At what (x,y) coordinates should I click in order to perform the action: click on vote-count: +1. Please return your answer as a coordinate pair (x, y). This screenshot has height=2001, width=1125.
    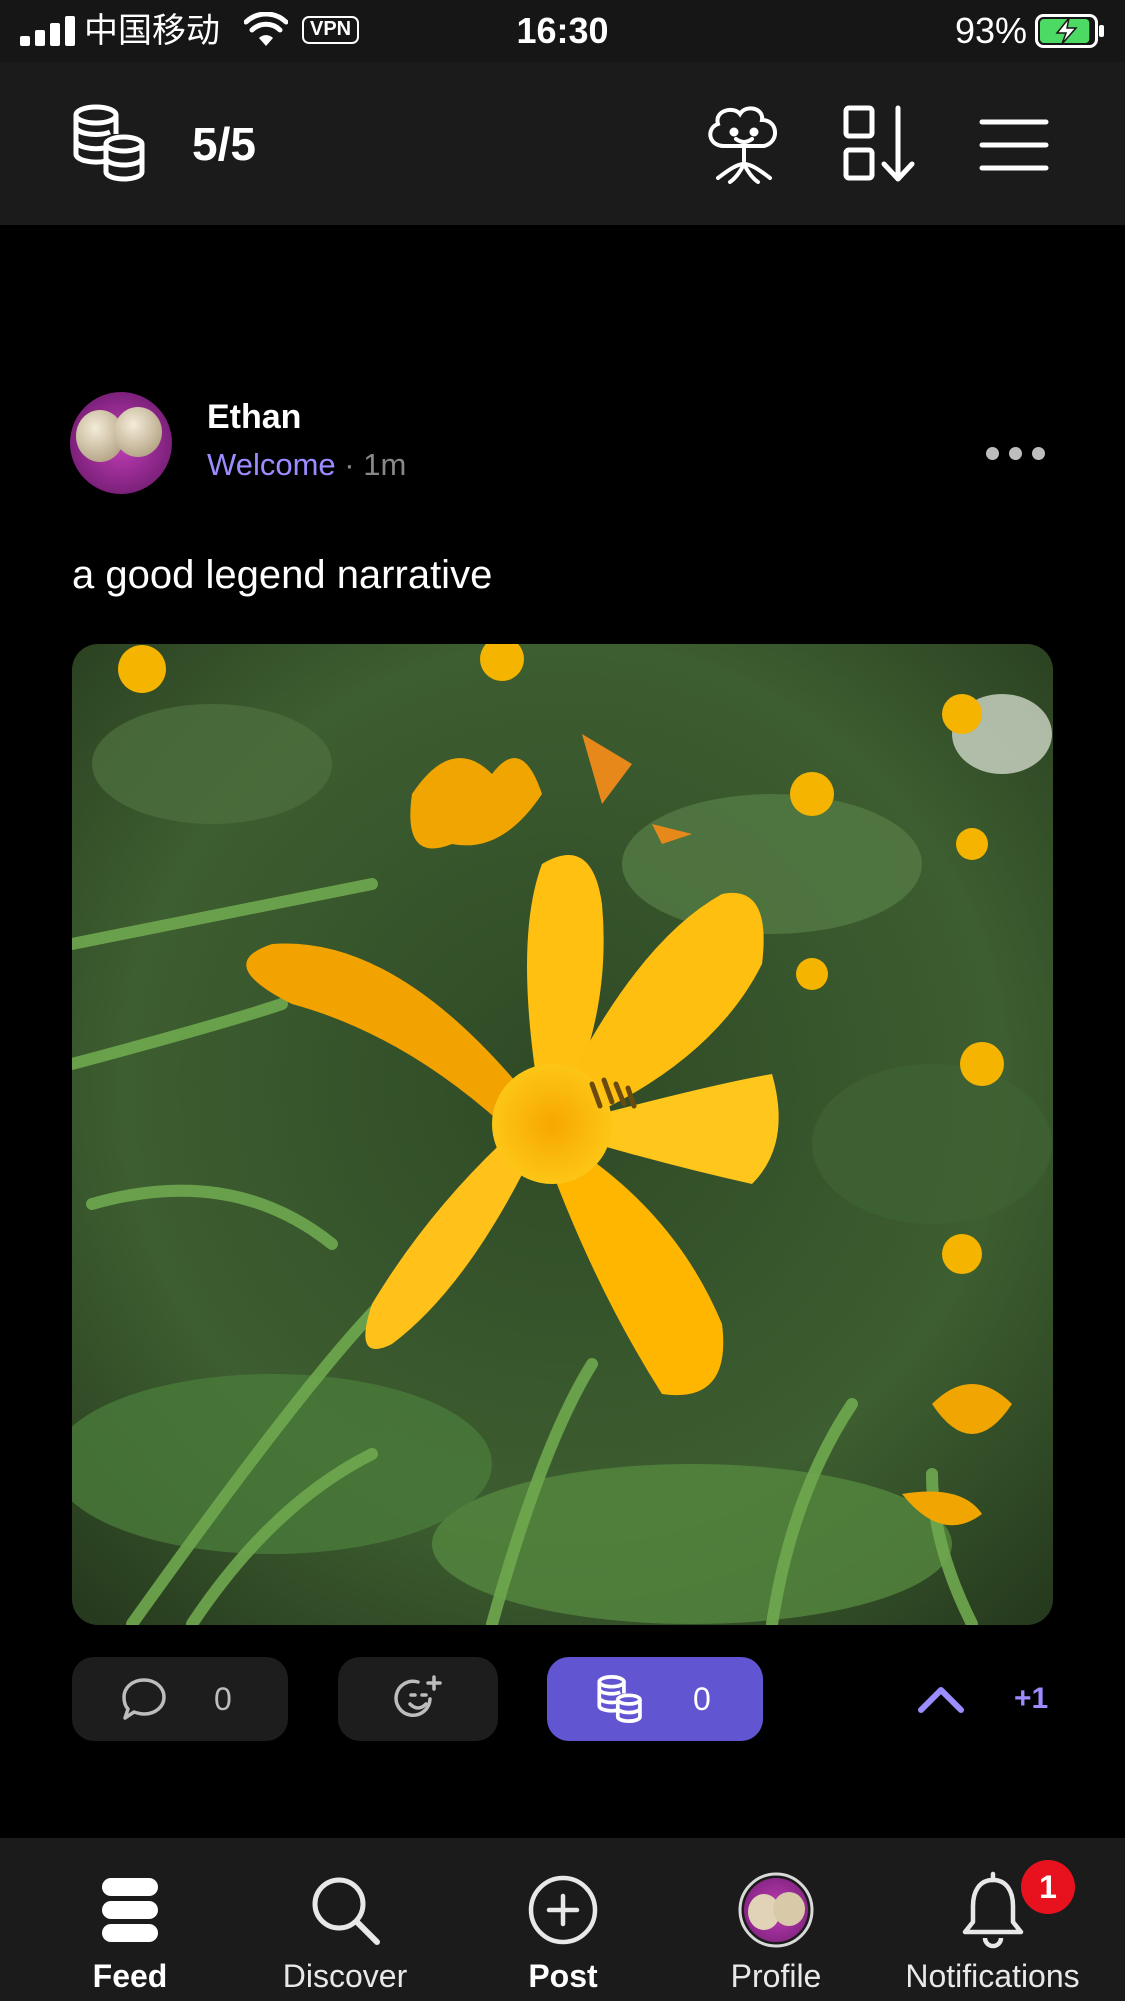
    Looking at the image, I should click on (1031, 1698).